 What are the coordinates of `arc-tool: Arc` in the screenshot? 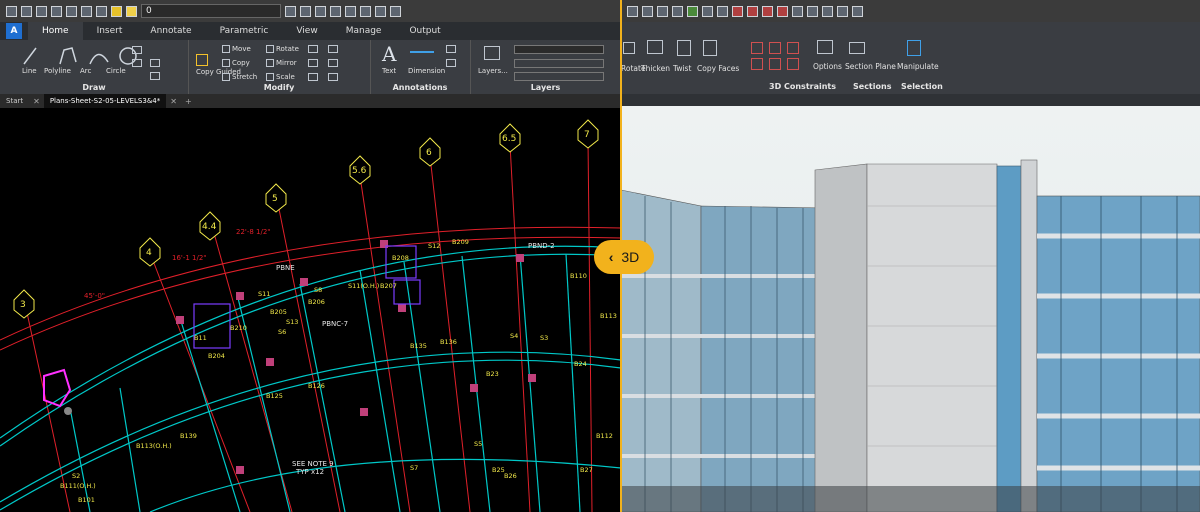 It's located at (85, 71).